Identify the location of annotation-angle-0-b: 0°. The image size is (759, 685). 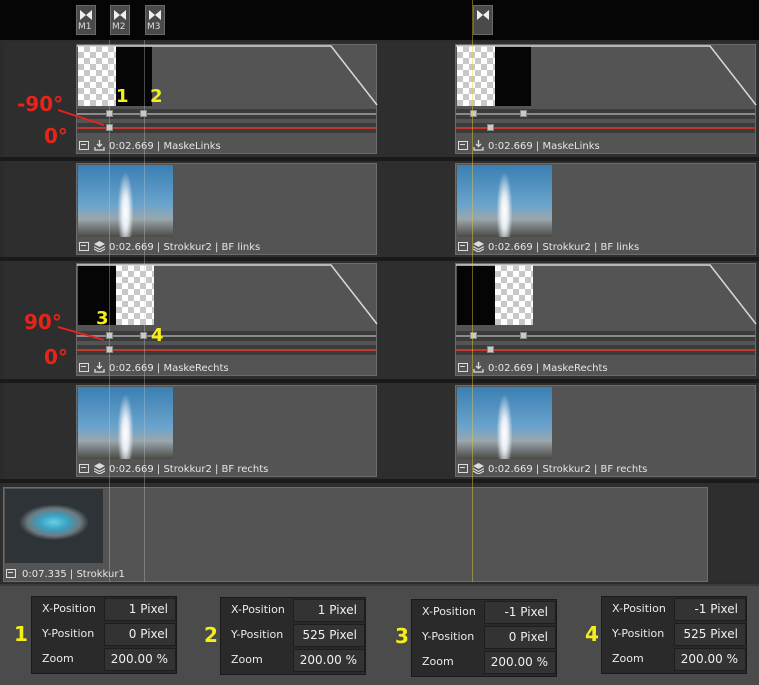
(56, 357).